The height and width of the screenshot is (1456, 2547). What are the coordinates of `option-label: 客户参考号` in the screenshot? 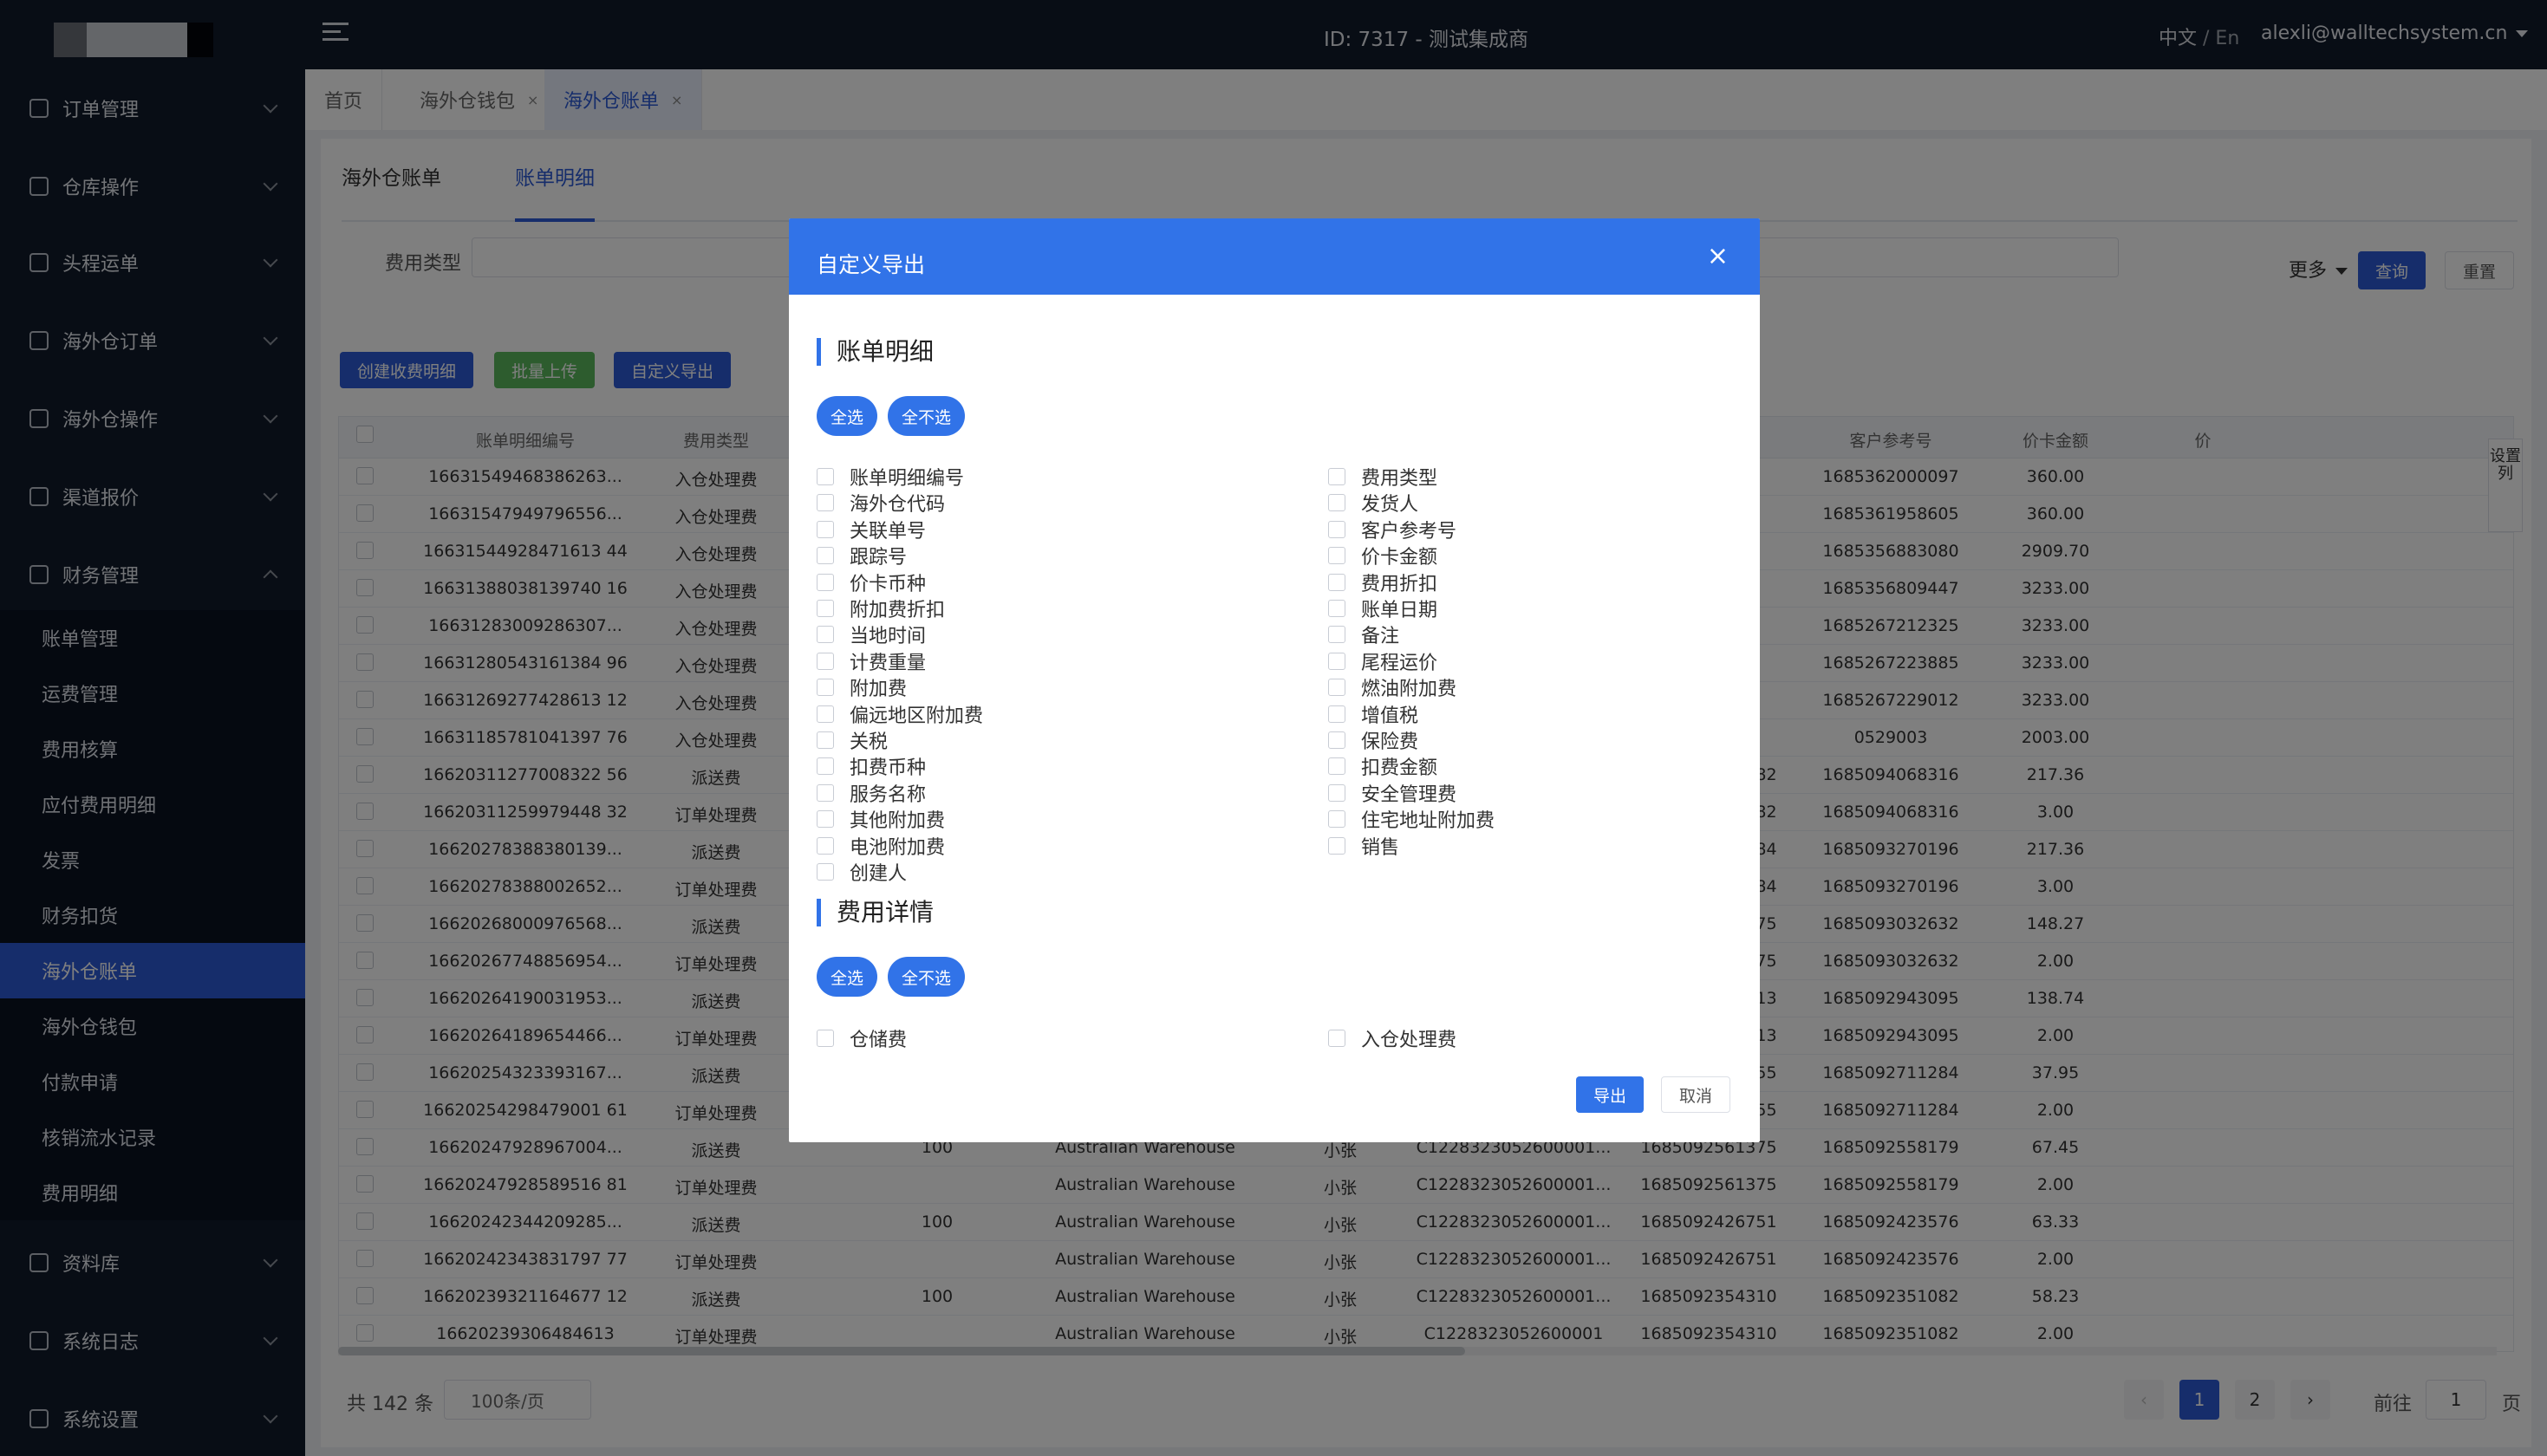 It's located at (1409, 531).